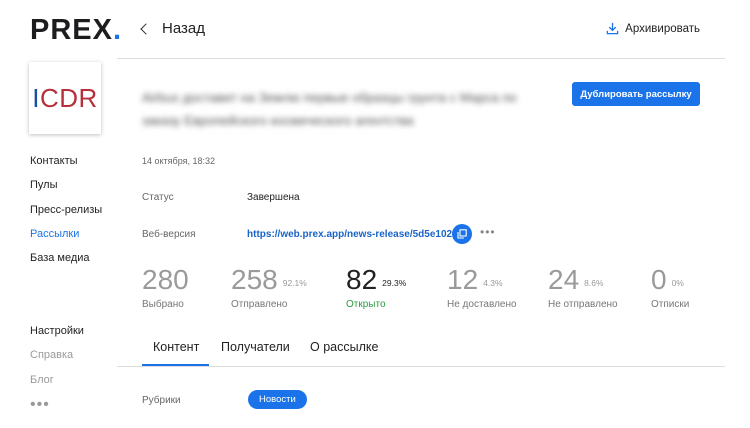  I want to click on tabs-divider, so click(421, 366).